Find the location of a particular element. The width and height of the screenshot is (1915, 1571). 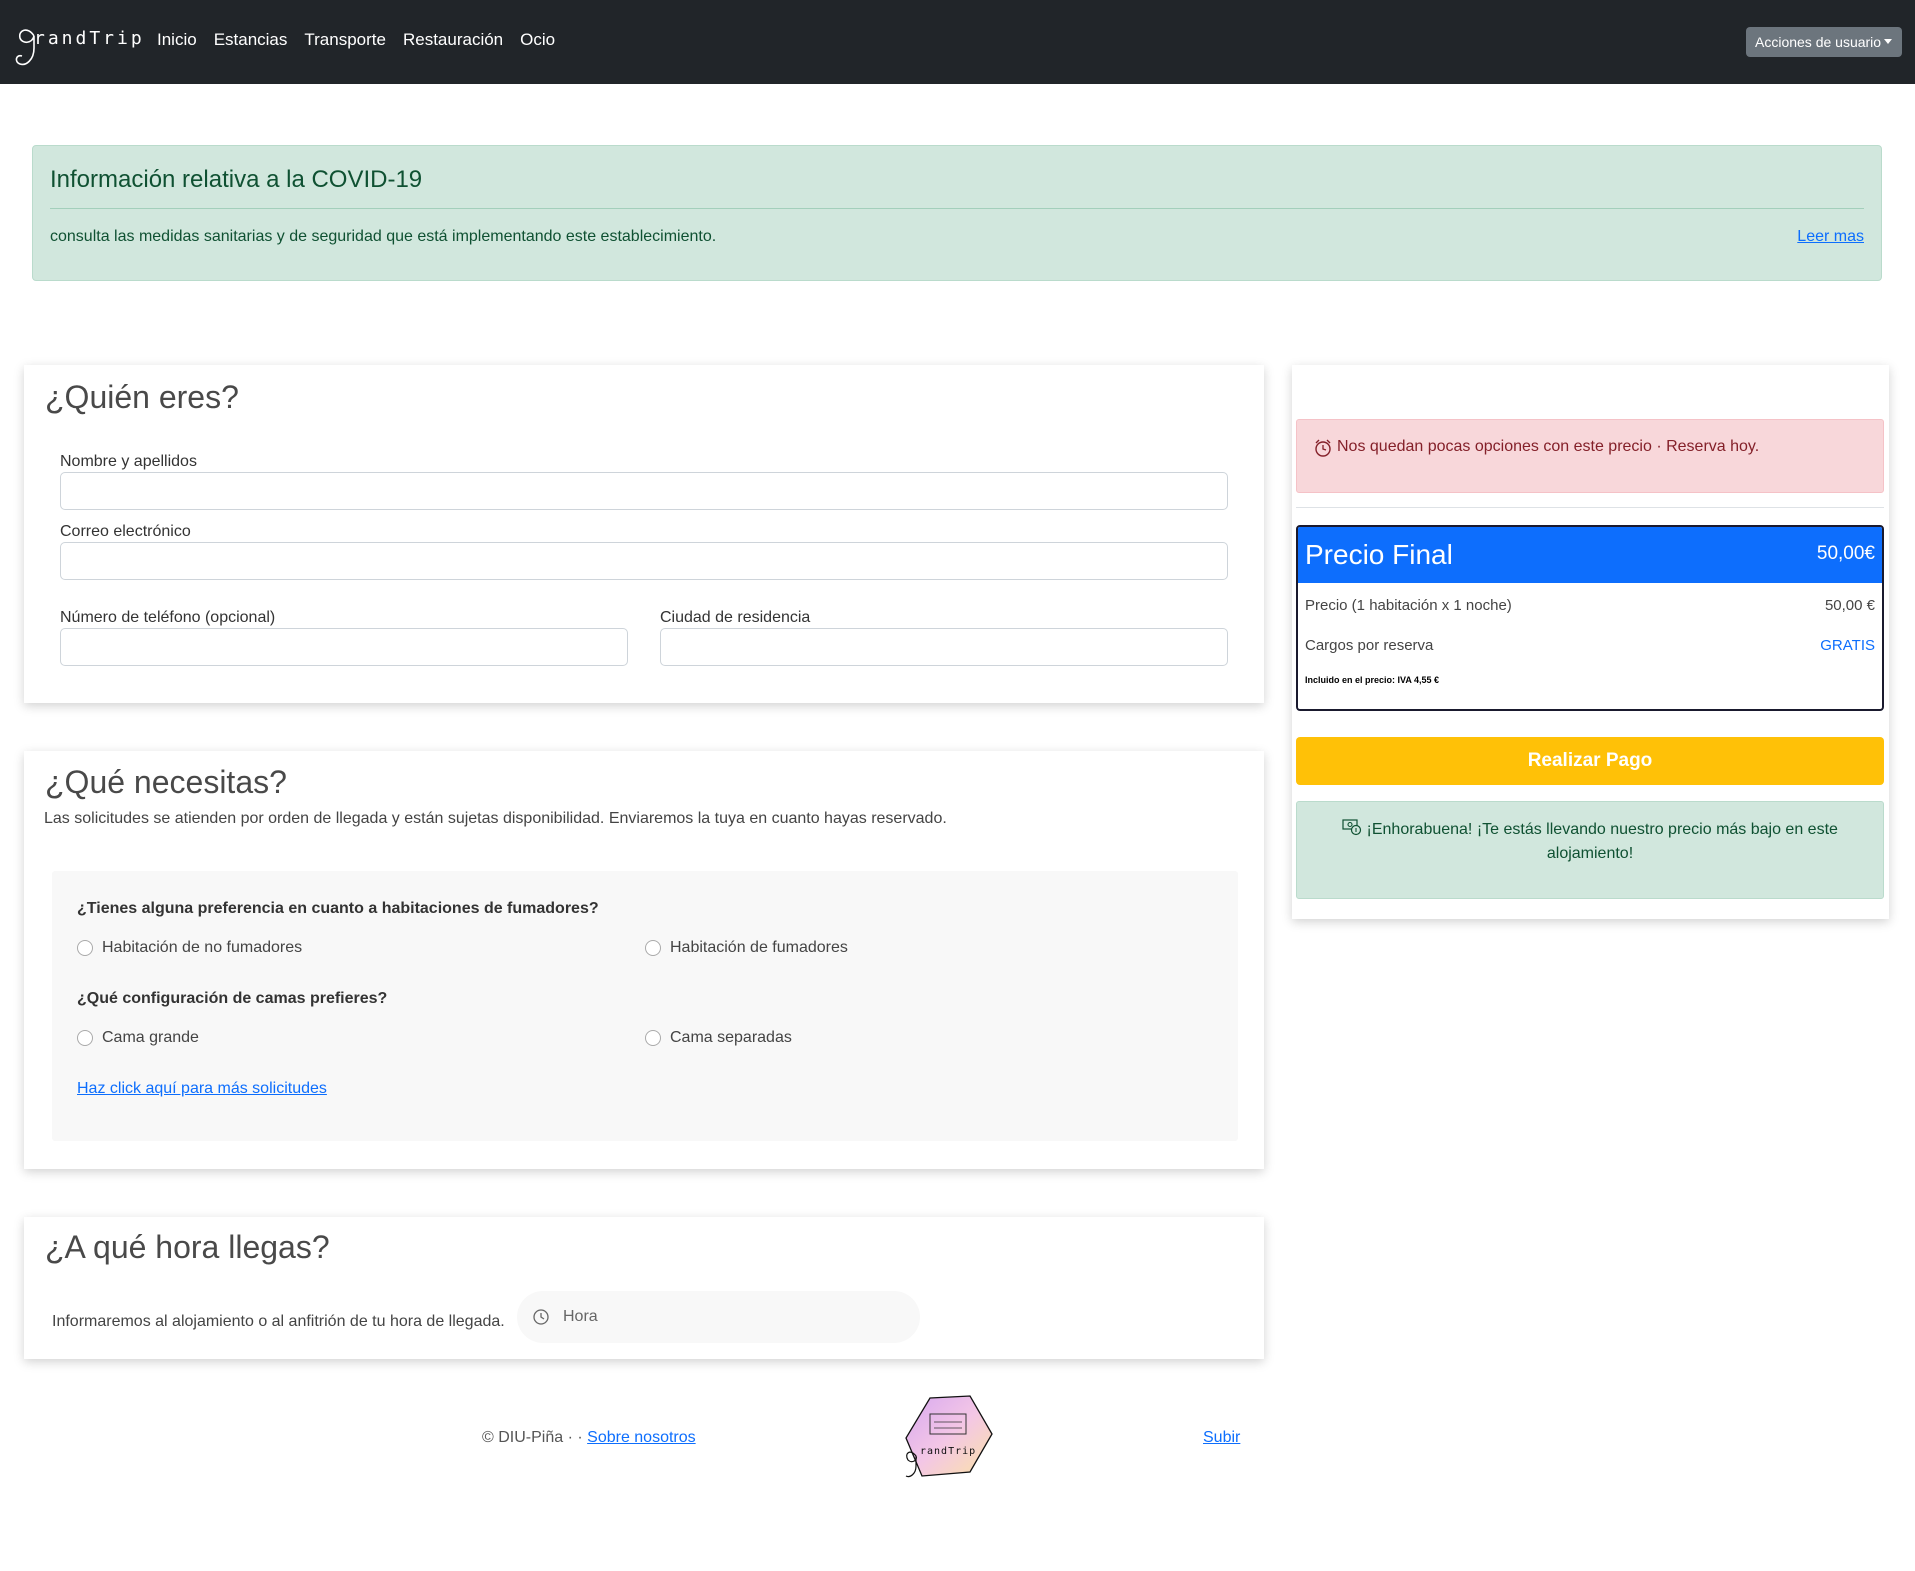

nav-link-estancias: Estancias is located at coordinates (251, 40).